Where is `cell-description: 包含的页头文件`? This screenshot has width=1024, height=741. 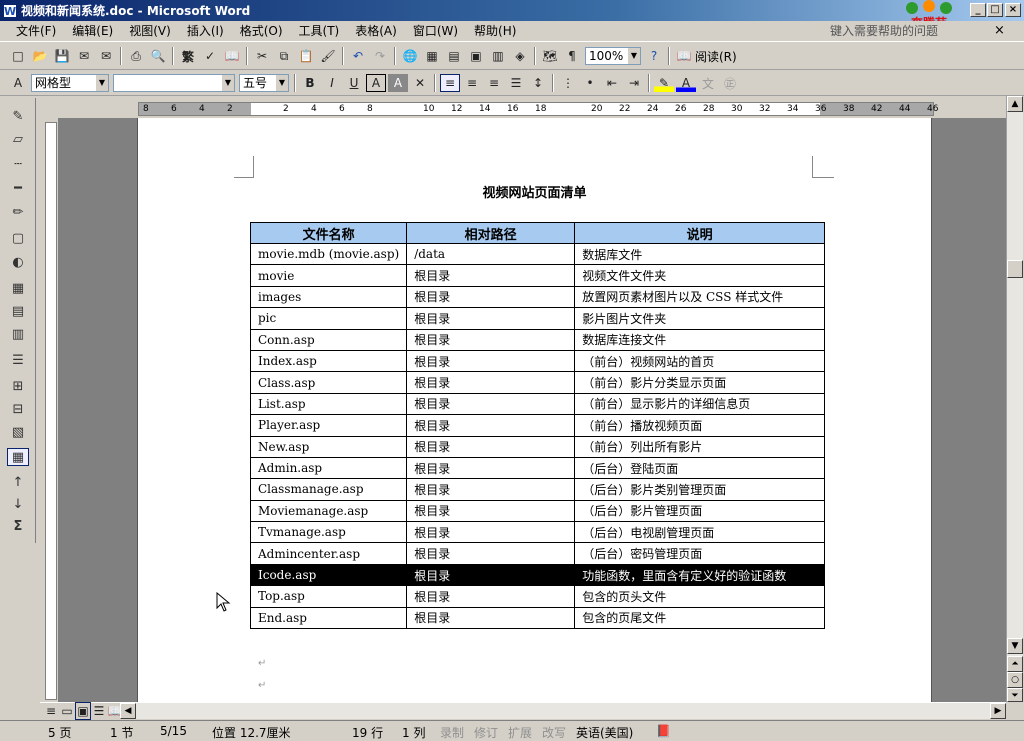 cell-description: 包含的页头文件 is located at coordinates (700, 596).